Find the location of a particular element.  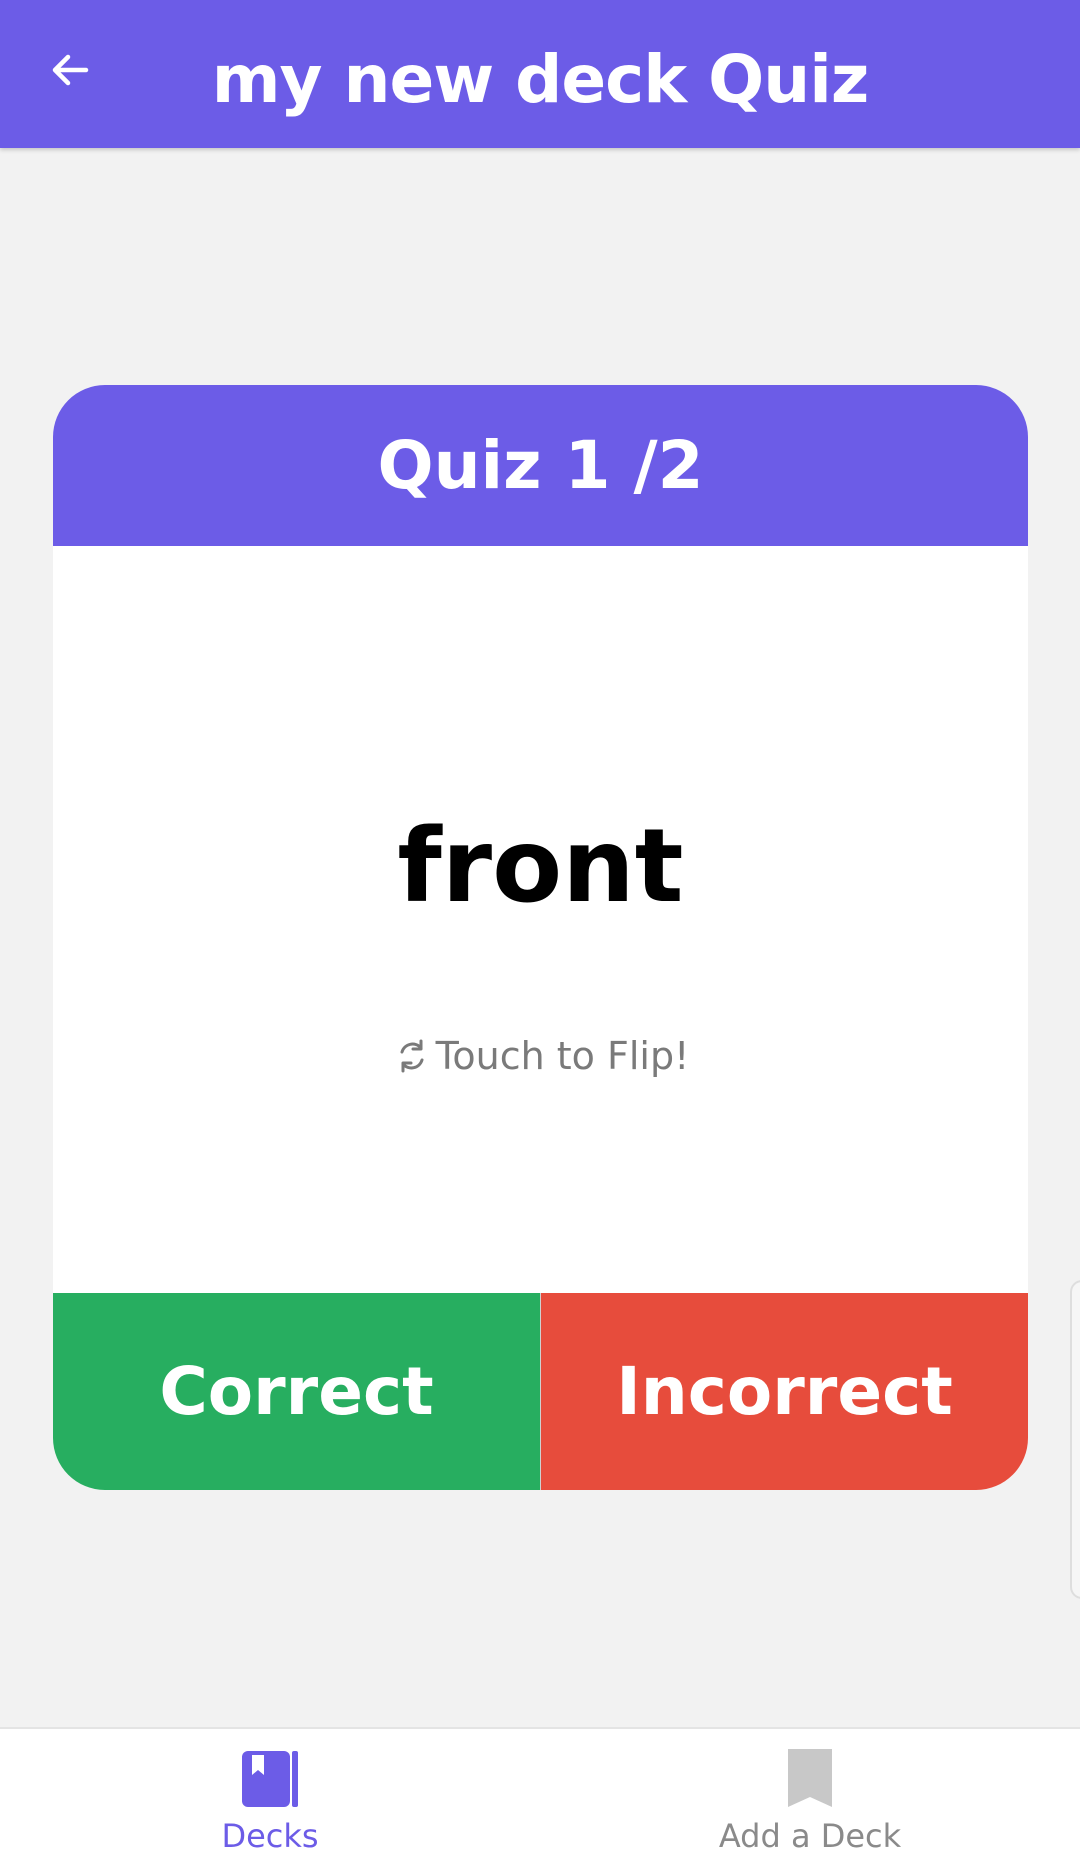

card-front-text: front is located at coordinates (540, 866).